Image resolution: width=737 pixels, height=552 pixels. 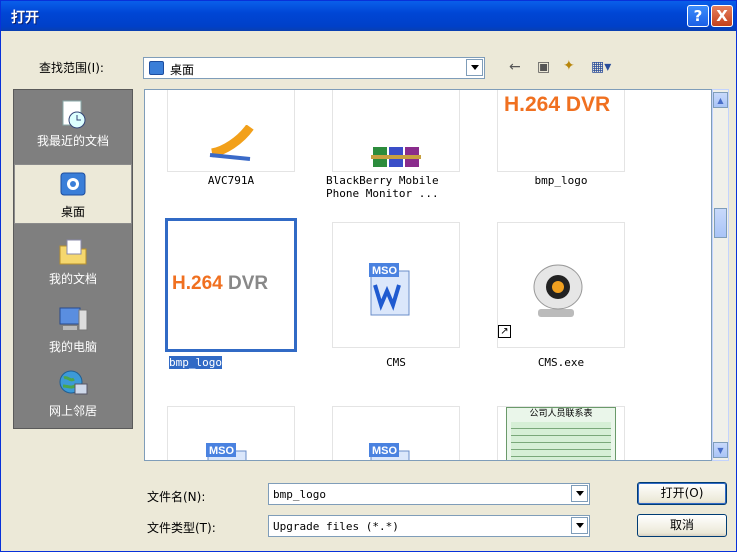 I want to click on title-bar: 打开 ? X, so click(x=368, y=16).